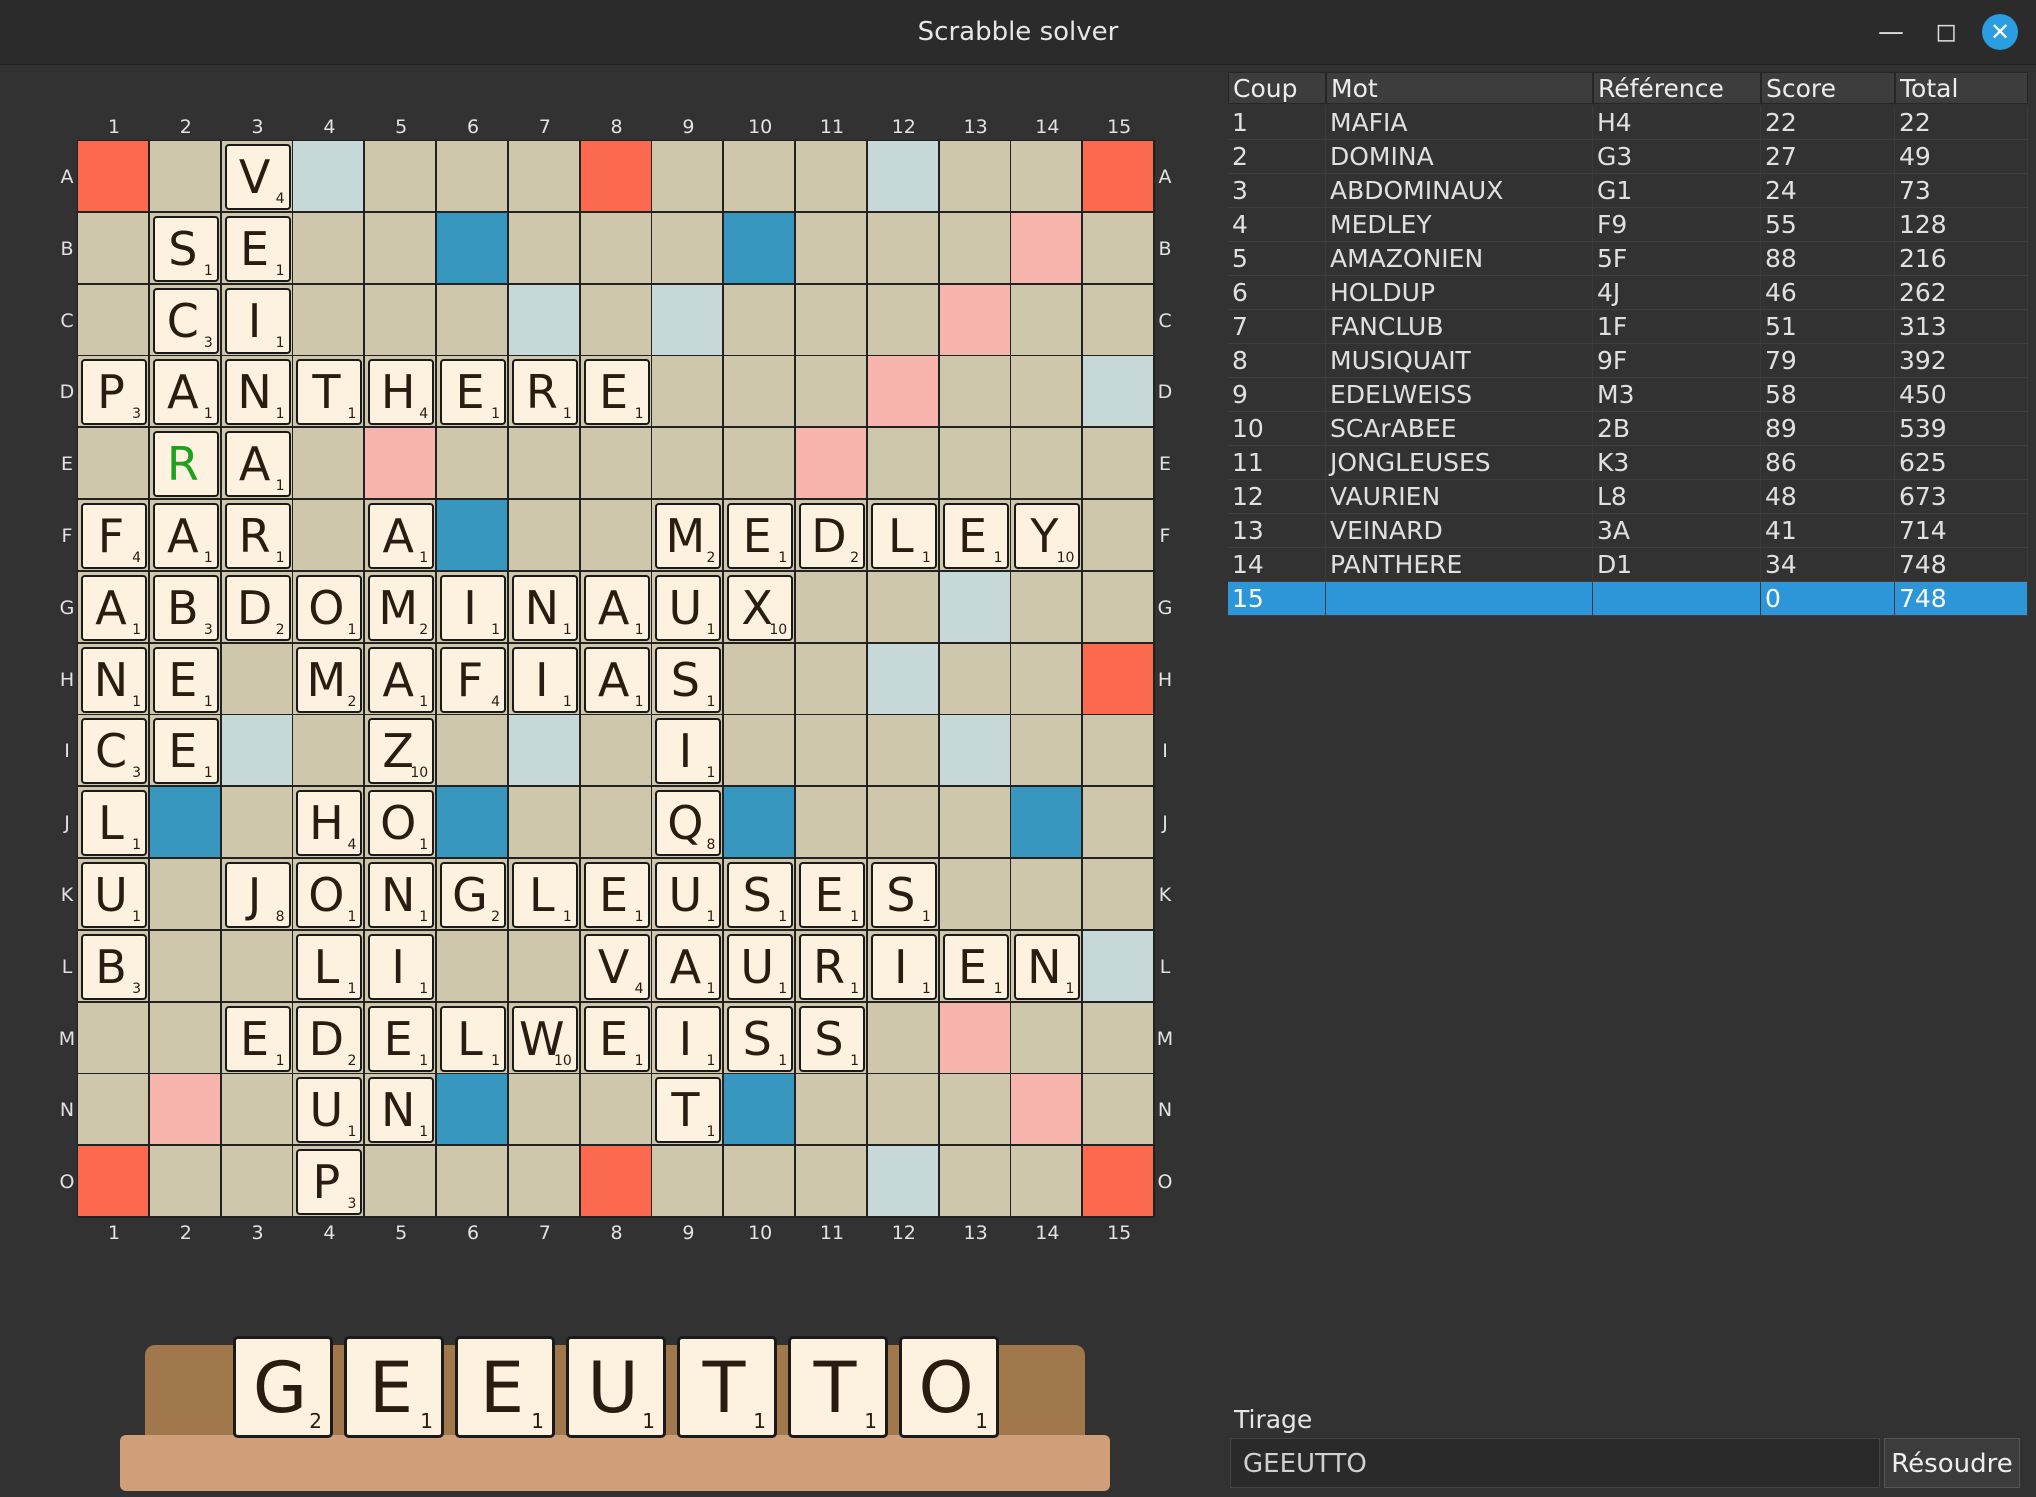 This screenshot has width=2036, height=1497. Describe the element at coordinates (687, 750) in the screenshot. I see `board-cell: I1` at that location.